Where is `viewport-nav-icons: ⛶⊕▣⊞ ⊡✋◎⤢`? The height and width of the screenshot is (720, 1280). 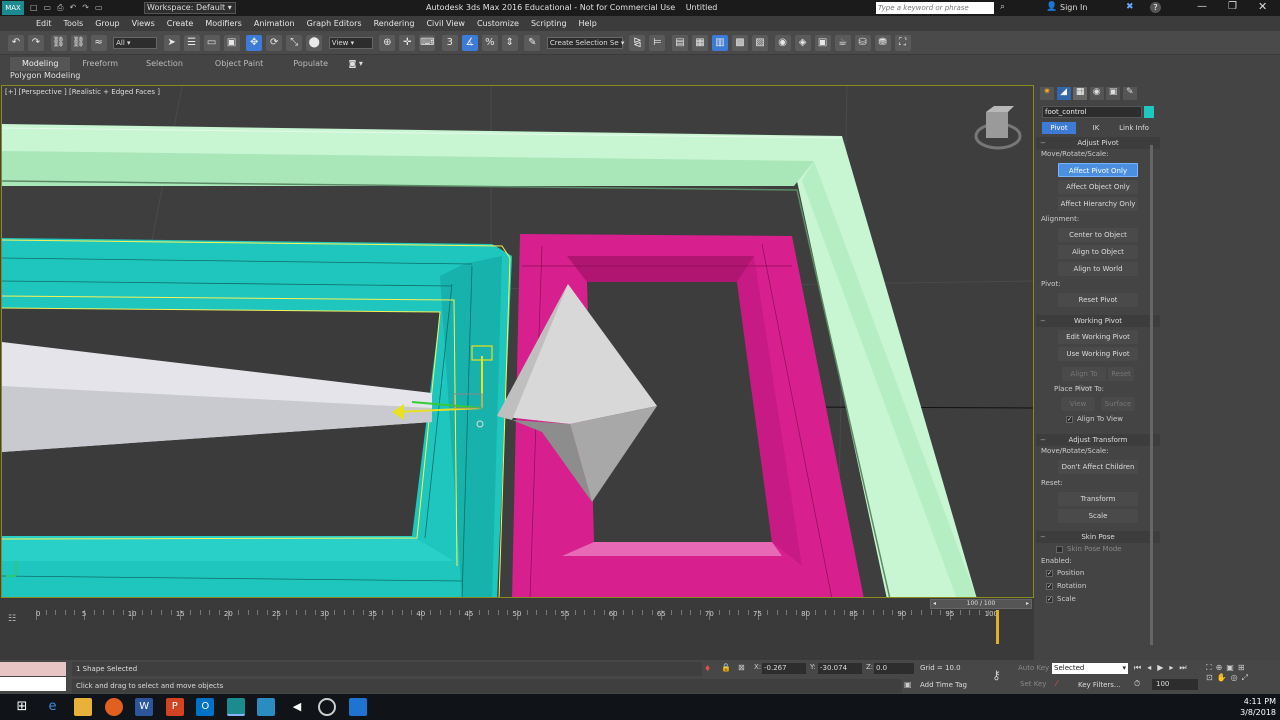
viewport-nav-icons: ⛶⊕▣⊞ ⊡✋◎⤢ is located at coordinates (1243, 673).